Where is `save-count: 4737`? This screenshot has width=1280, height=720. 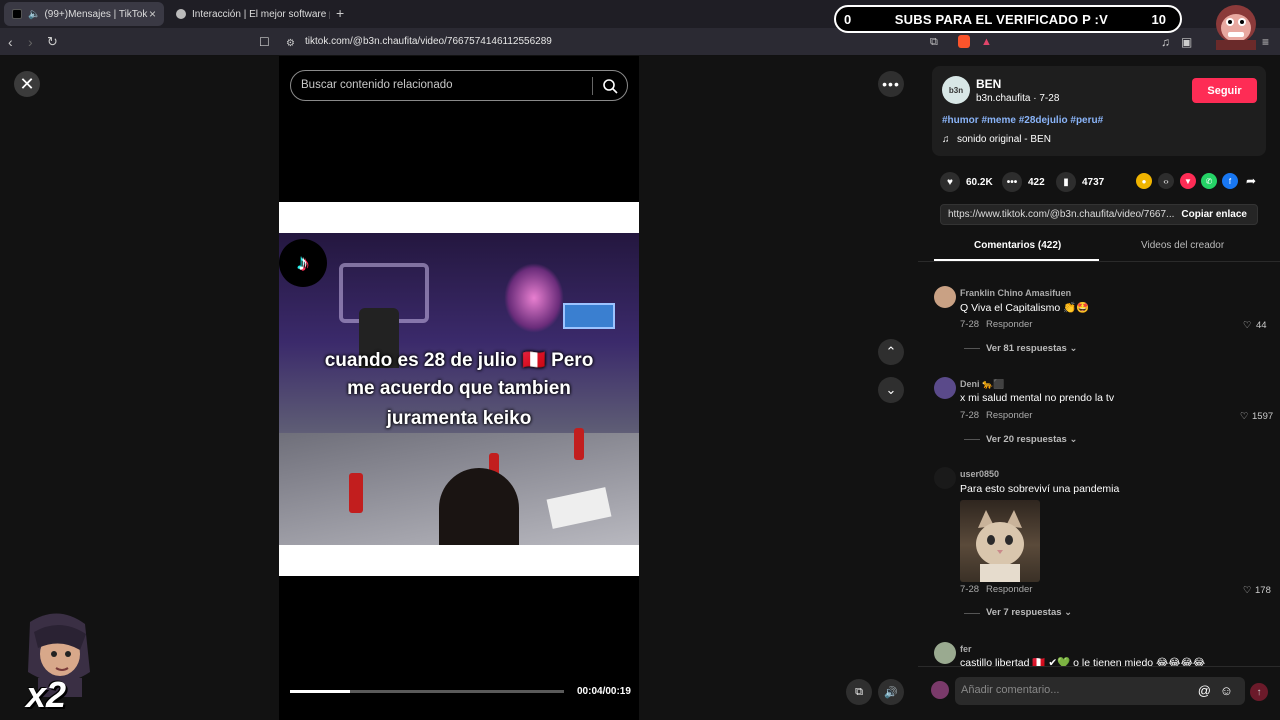 save-count: 4737 is located at coordinates (1093, 182).